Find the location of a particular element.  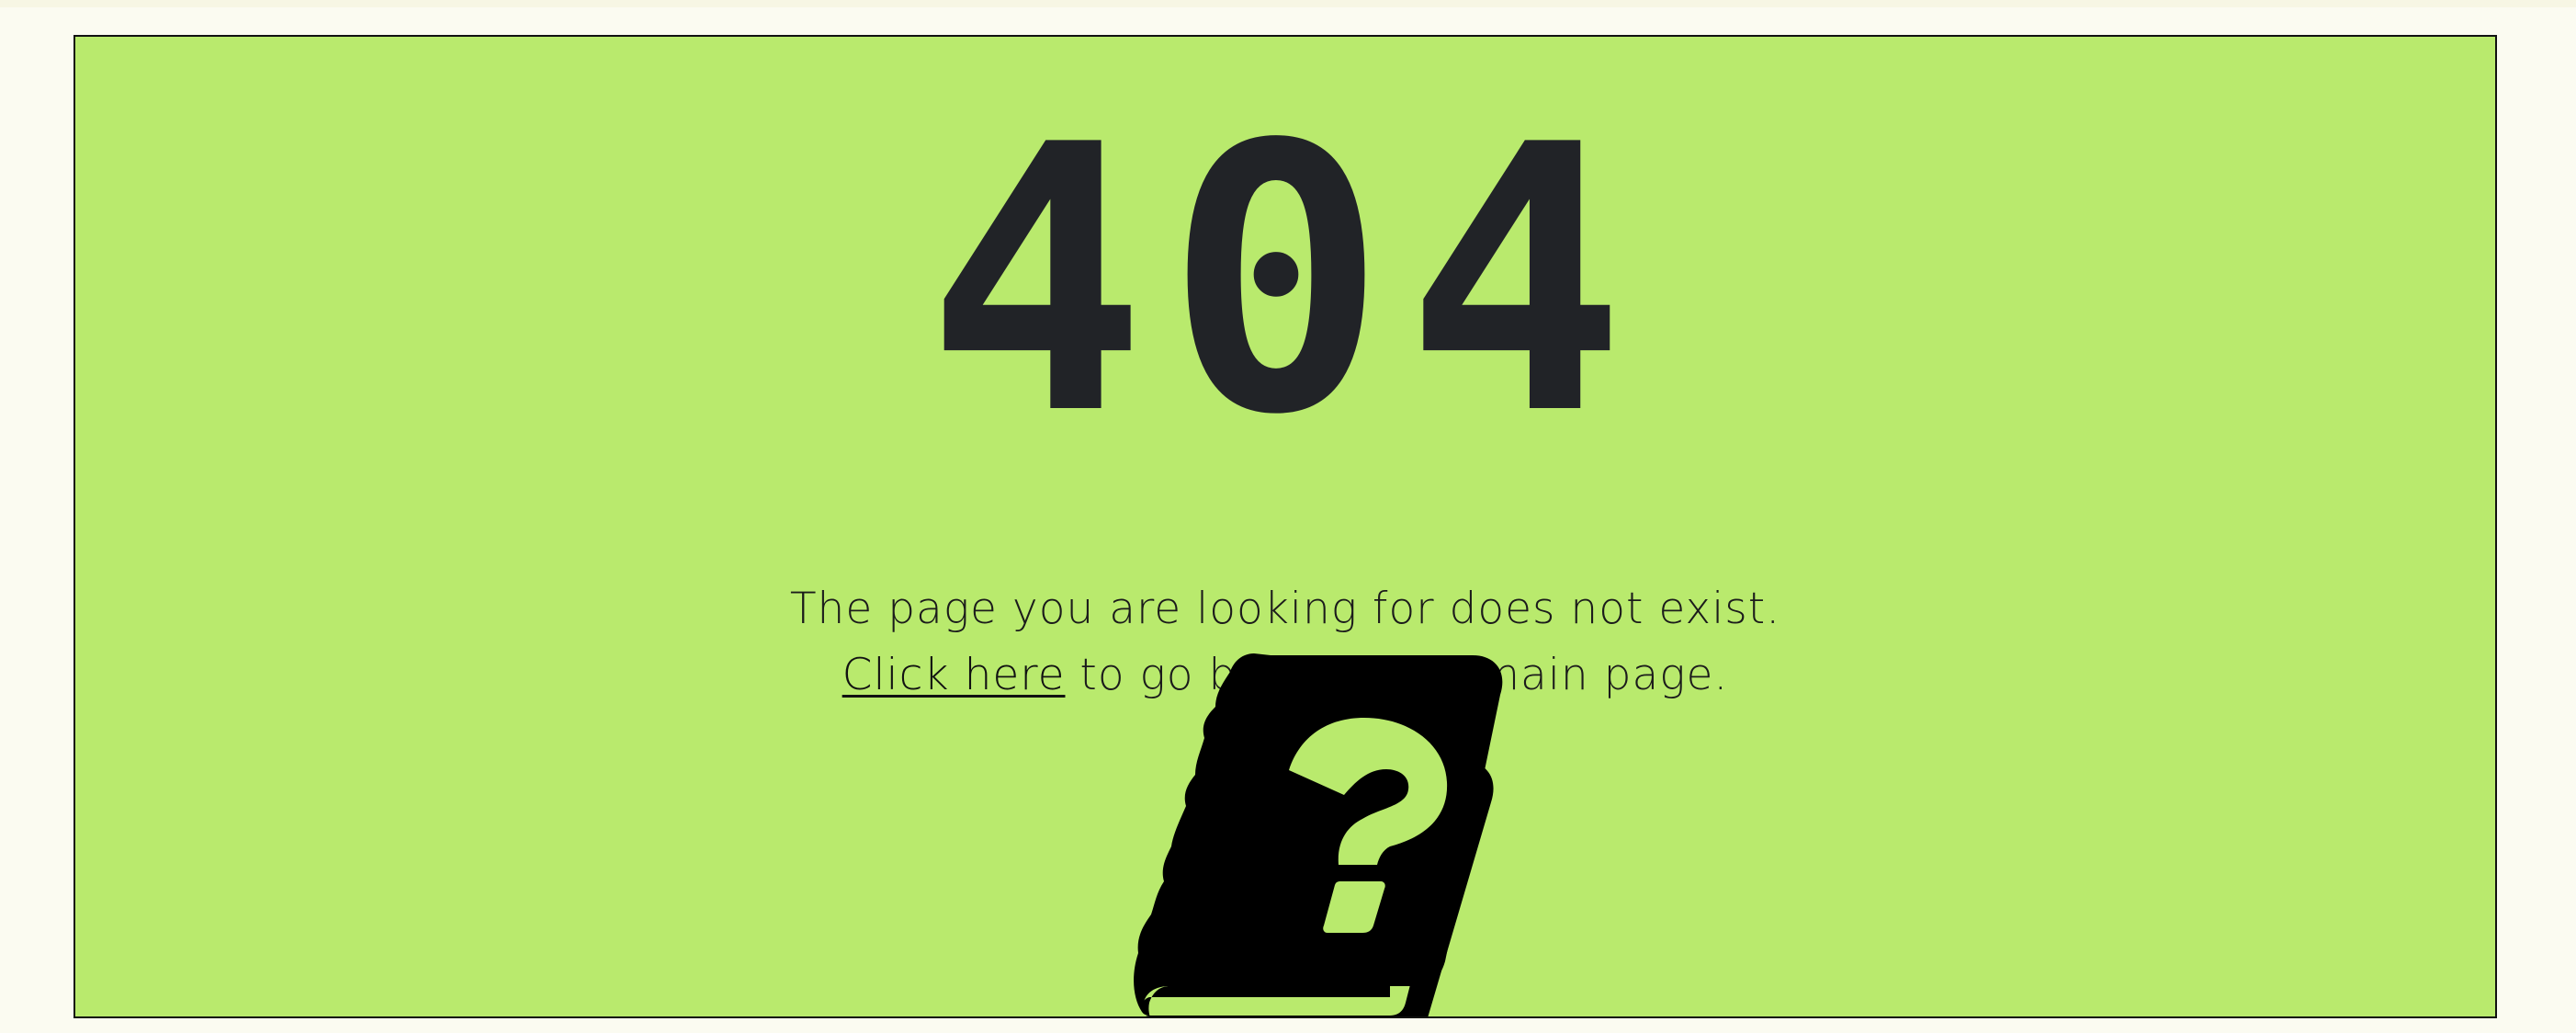

top-strip is located at coordinates (1288, 3).